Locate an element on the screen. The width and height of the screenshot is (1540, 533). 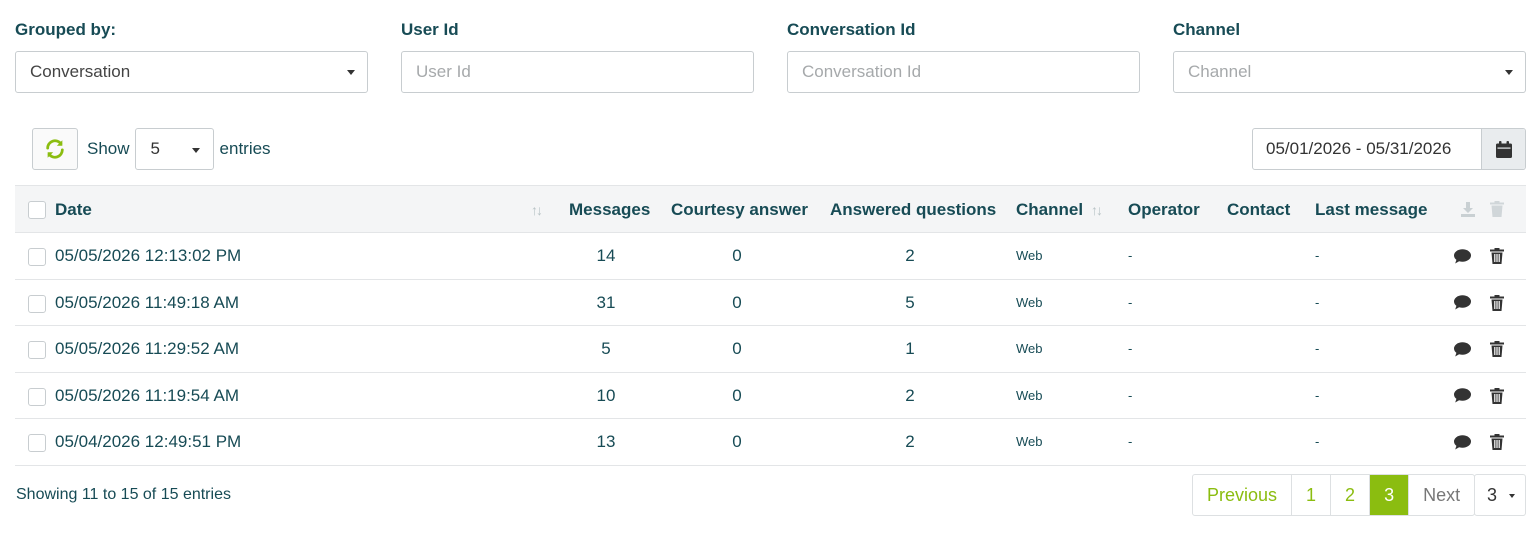
grouped-by-filter: Grouped by: Conversation is located at coordinates (191, 55).